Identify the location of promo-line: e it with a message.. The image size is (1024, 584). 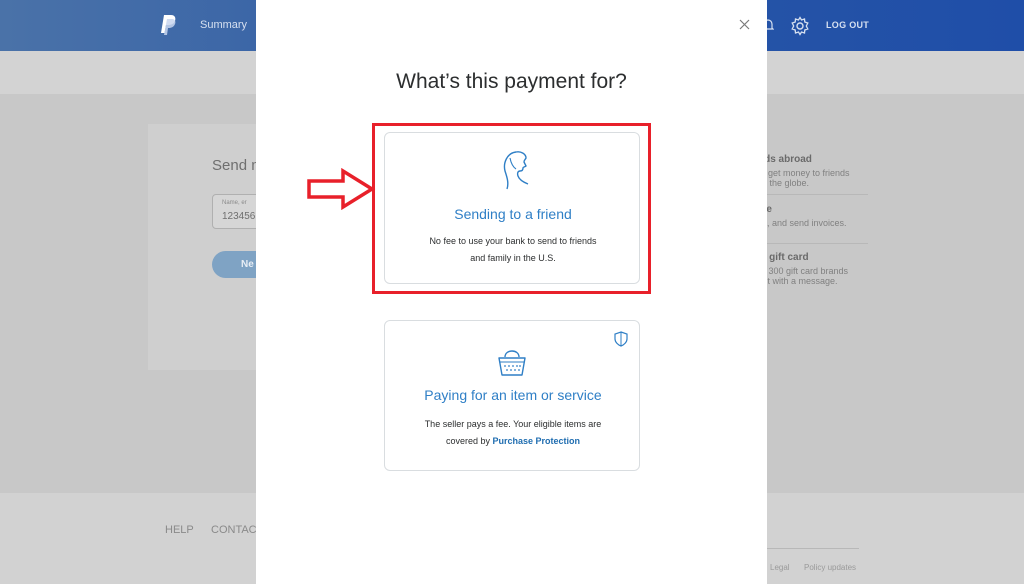
(798, 281).